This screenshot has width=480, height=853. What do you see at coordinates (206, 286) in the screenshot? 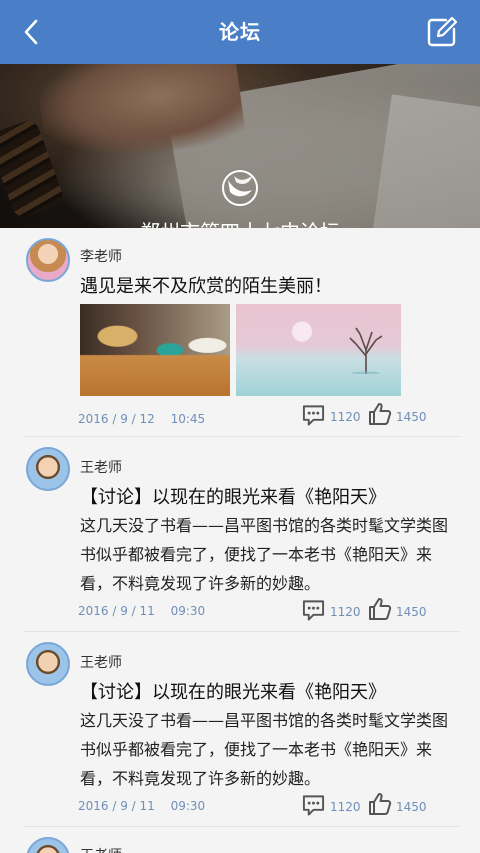
I see `post-title: 遇见是来不及欣赏的陌生美丽！` at bounding box center [206, 286].